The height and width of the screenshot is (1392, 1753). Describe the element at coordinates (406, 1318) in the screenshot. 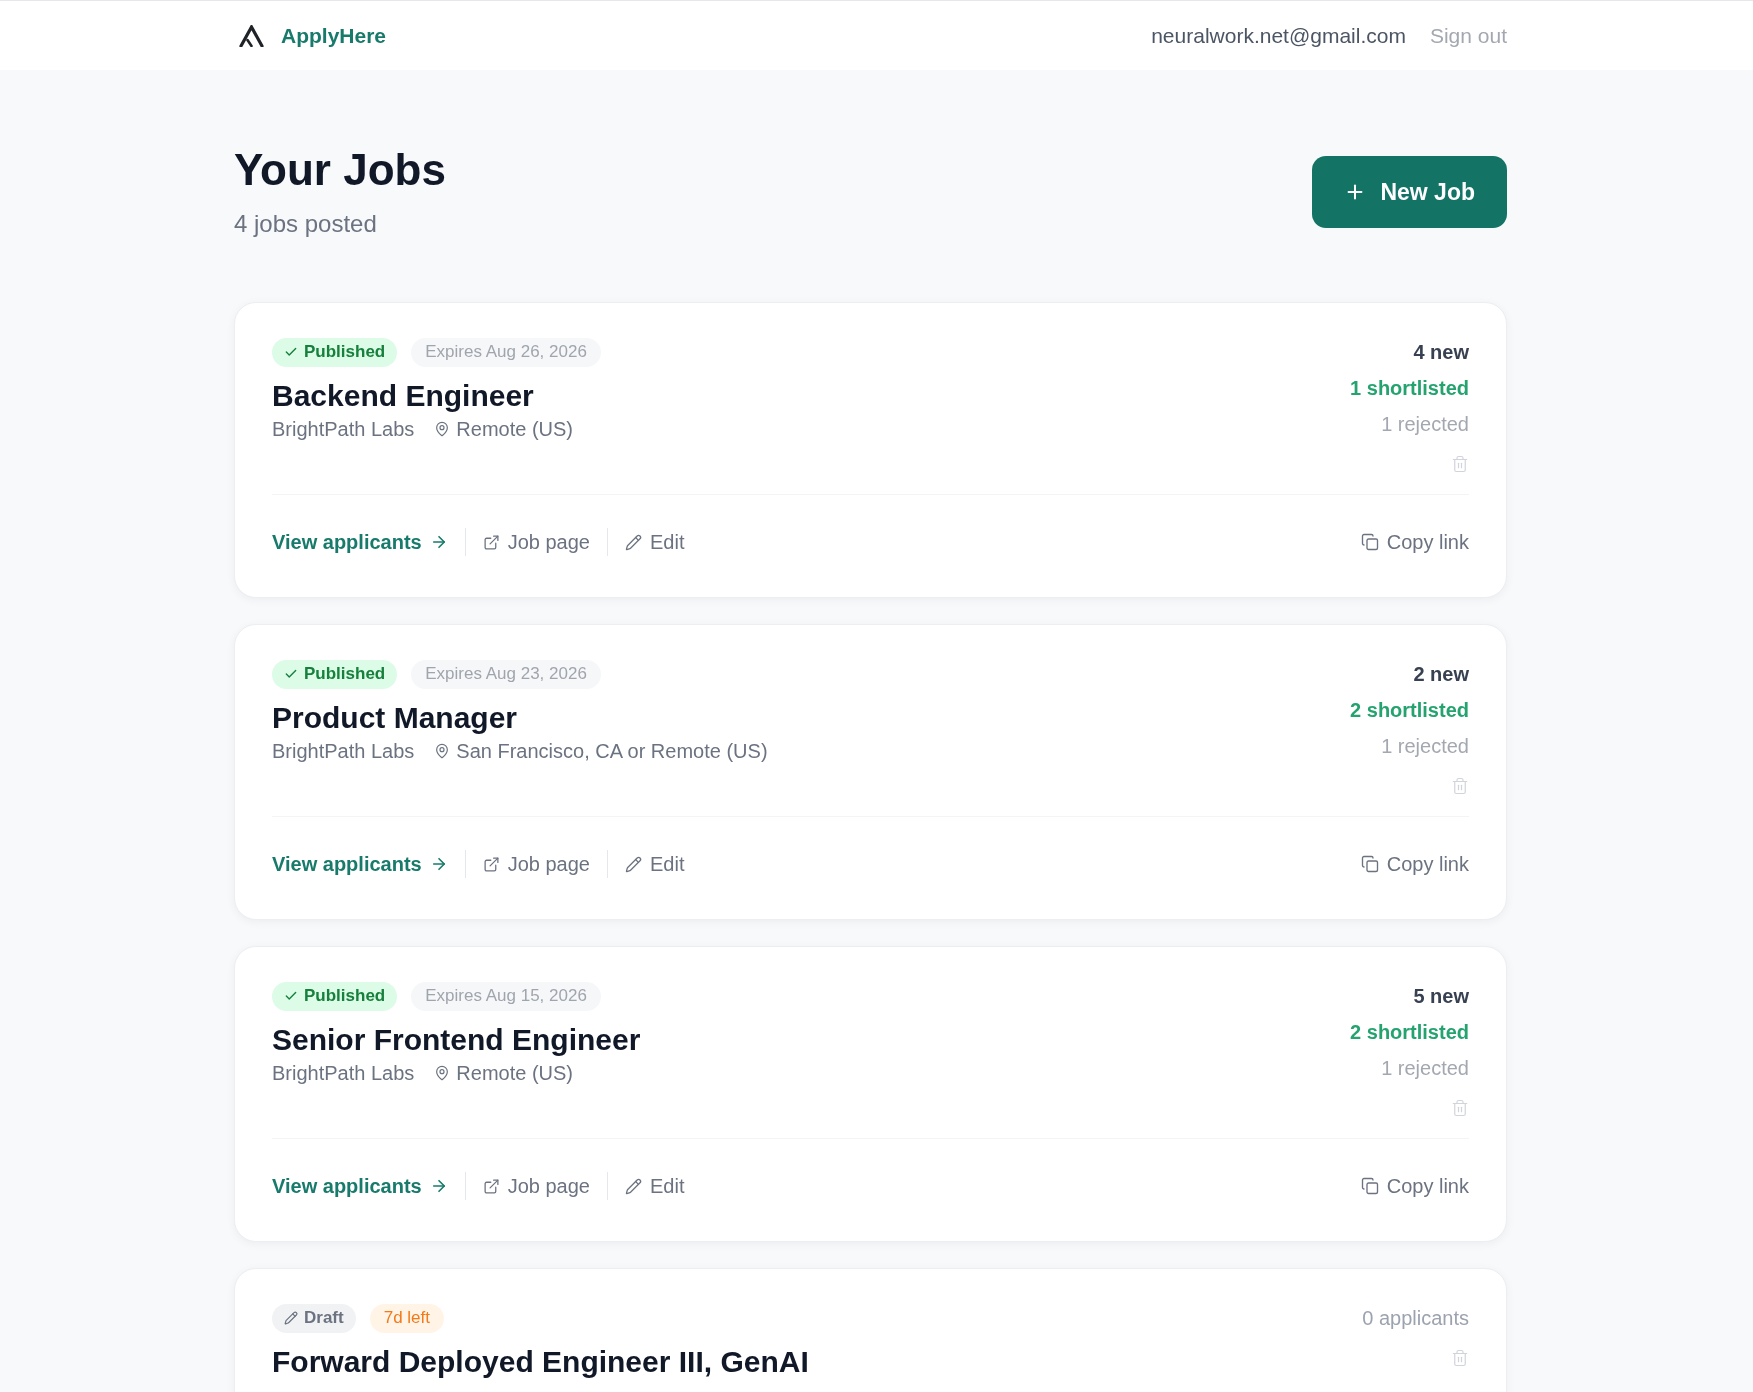

I see `time-left-badge: 7d left` at that location.